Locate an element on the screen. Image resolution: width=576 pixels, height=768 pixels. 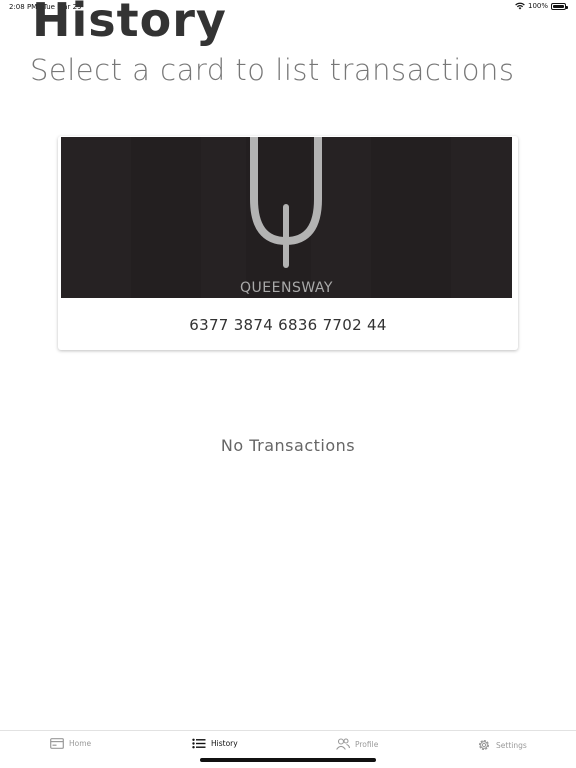
card-number: 6377 3874 6836 7702 44 is located at coordinates (288, 325).